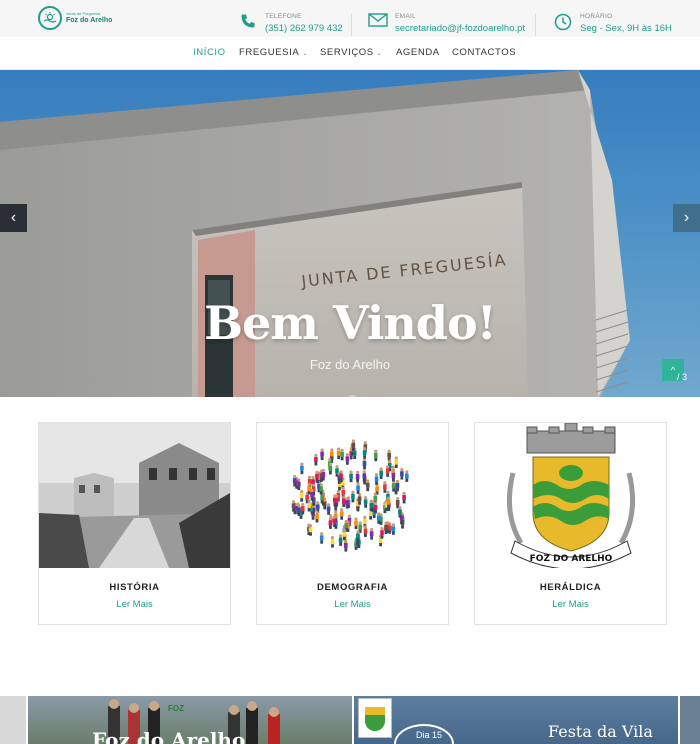 Image resolution: width=700 pixels, height=744 pixels. I want to click on card-demografia: DEMOGRAFIA Ler Mais, so click(352, 523).